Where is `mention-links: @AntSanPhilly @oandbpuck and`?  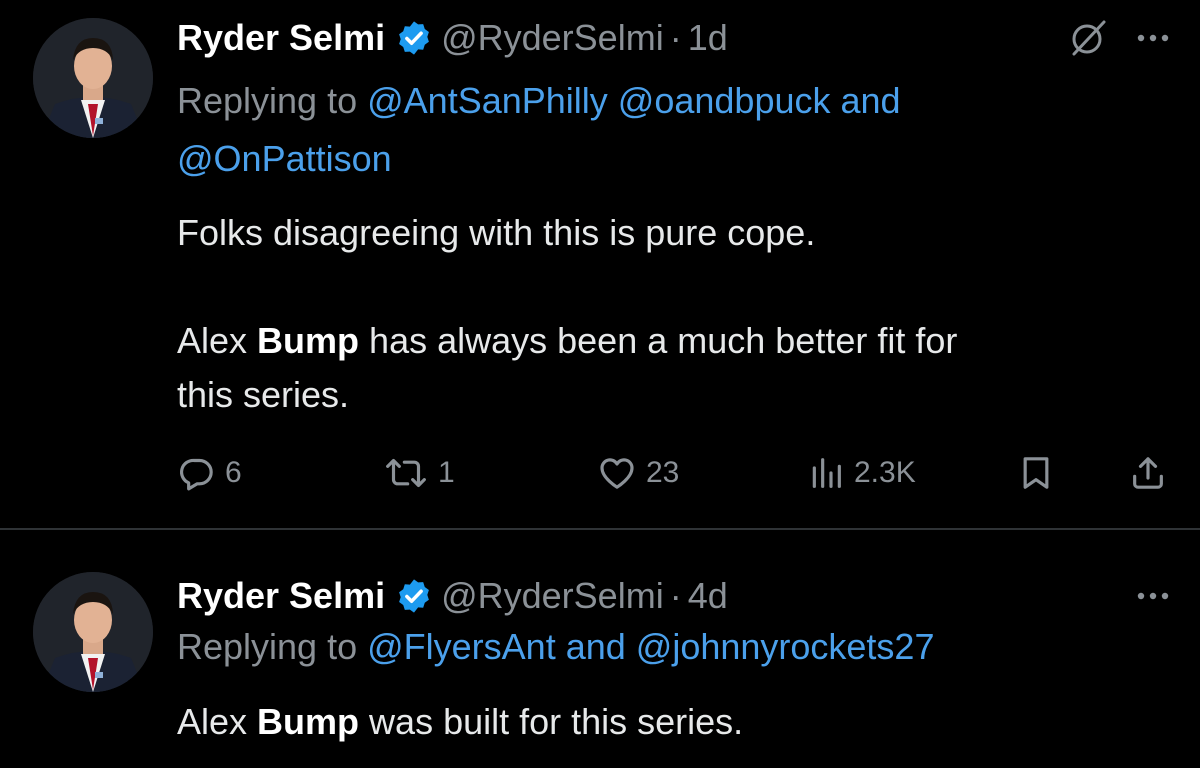
mention-links: @AntSanPhilly @oandbpuck and is located at coordinates (633, 100).